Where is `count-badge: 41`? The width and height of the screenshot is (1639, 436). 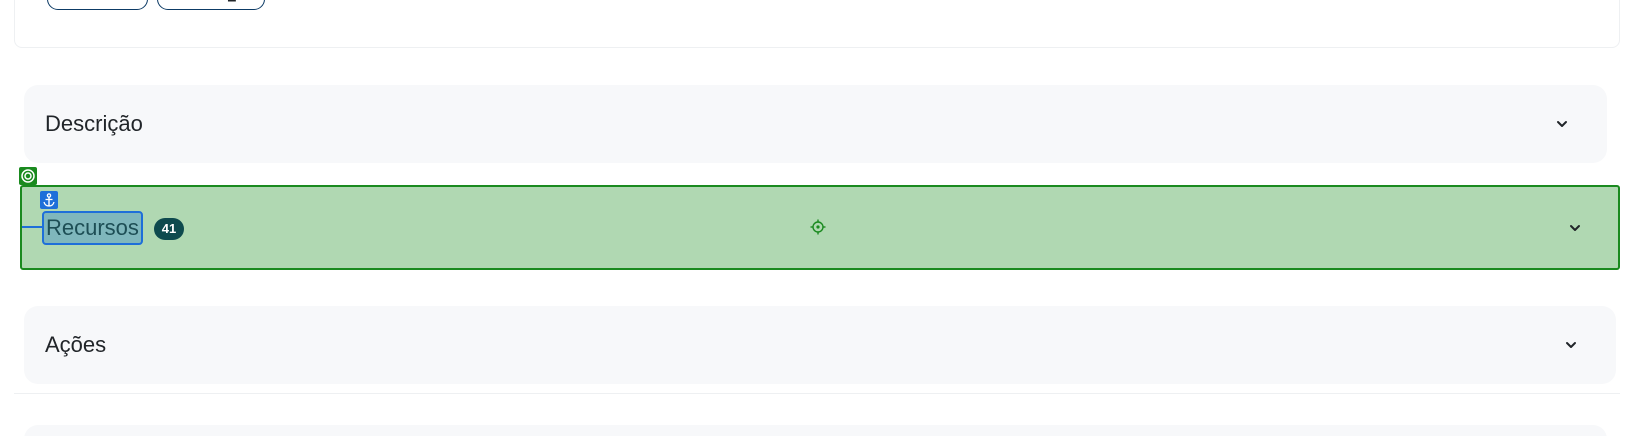 count-badge: 41 is located at coordinates (169, 229).